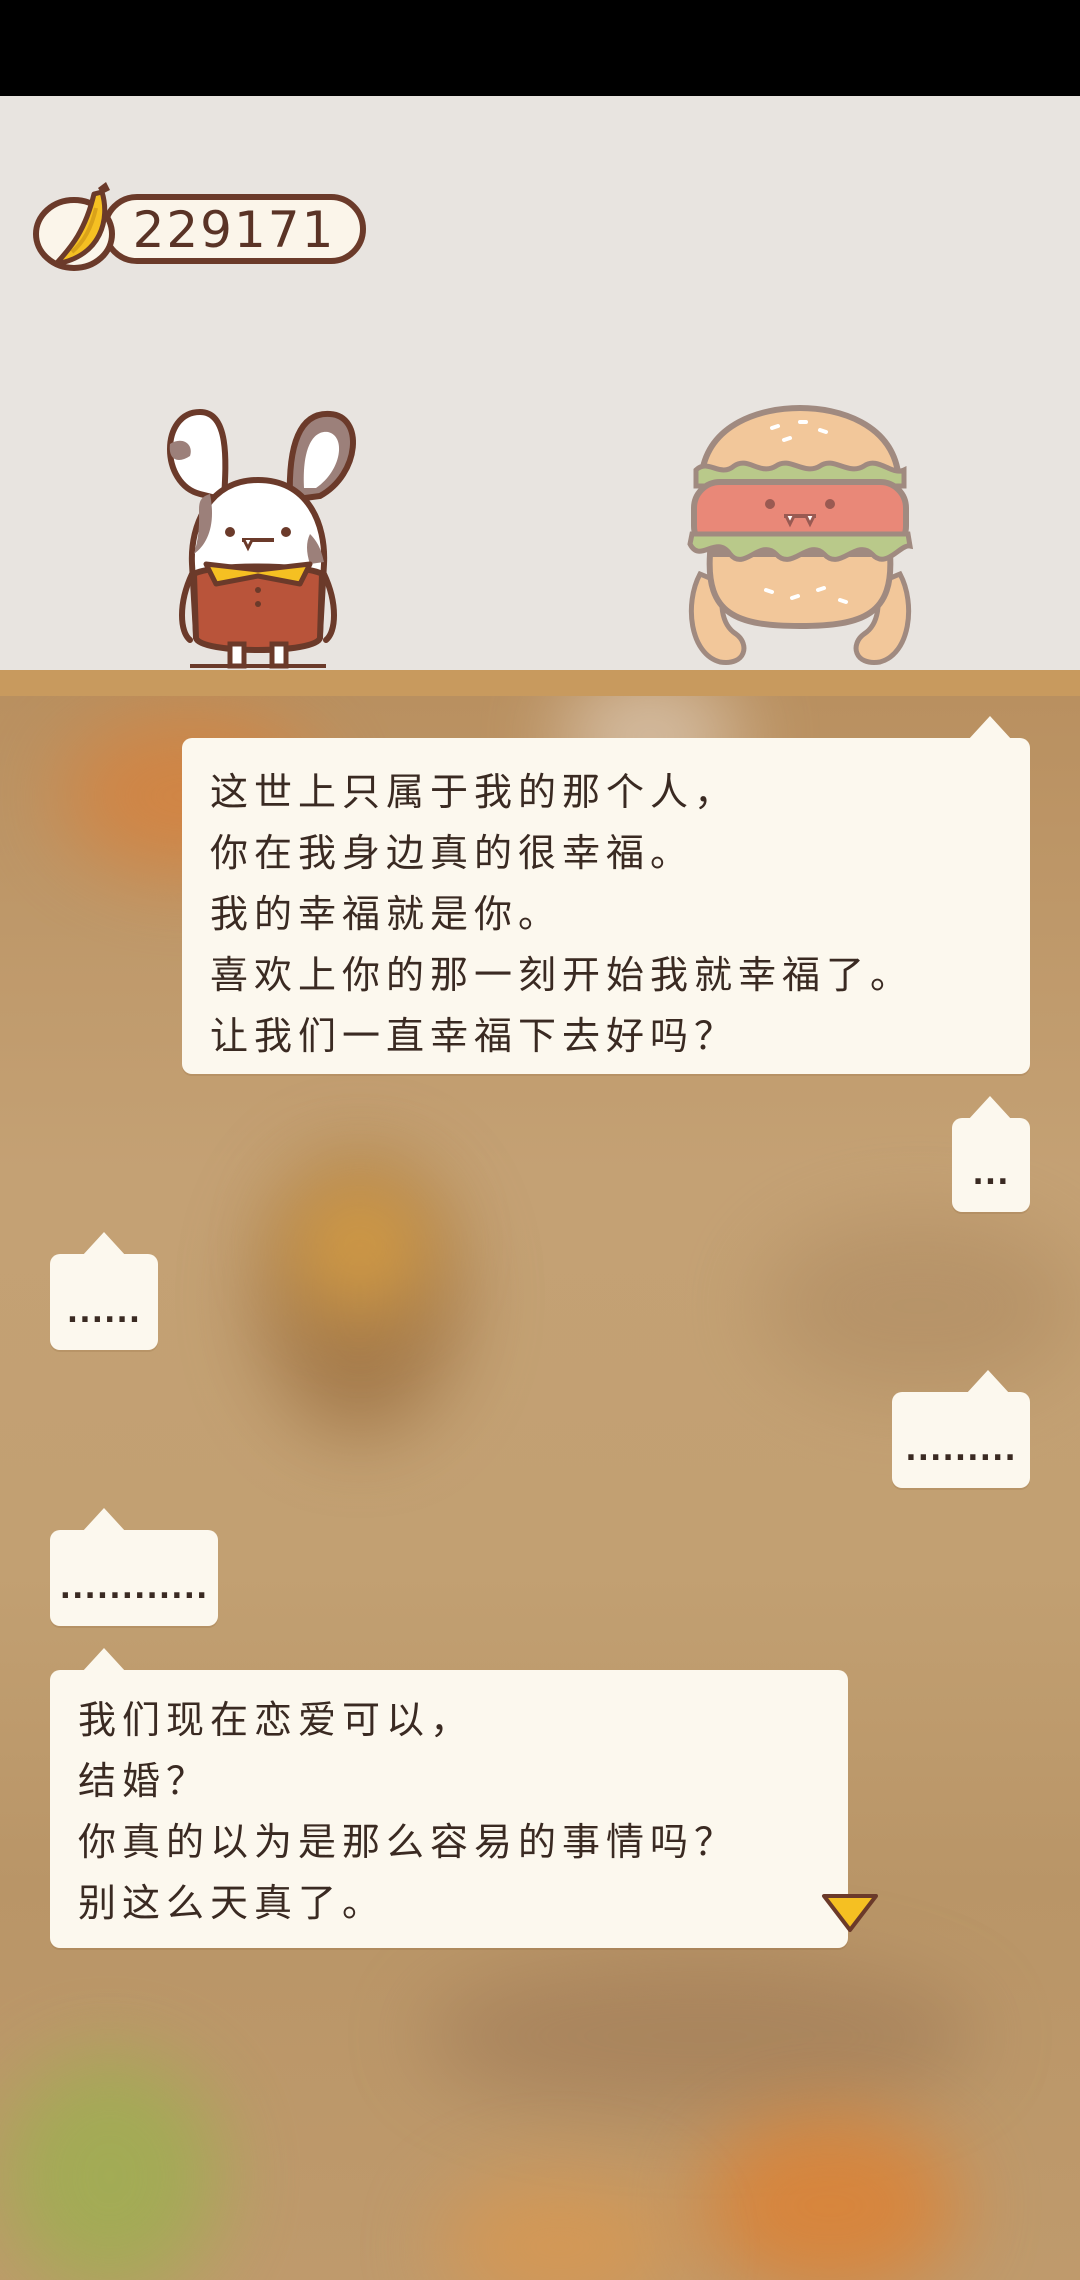 Image resolution: width=1080 pixels, height=2280 pixels. Describe the element at coordinates (408, 1811) in the screenshot. I see `dialogue-text: 我们现在恋爱可以， 结婚？ 你真的以为是那么容易的事情吗？ 别这么天真了。` at that location.